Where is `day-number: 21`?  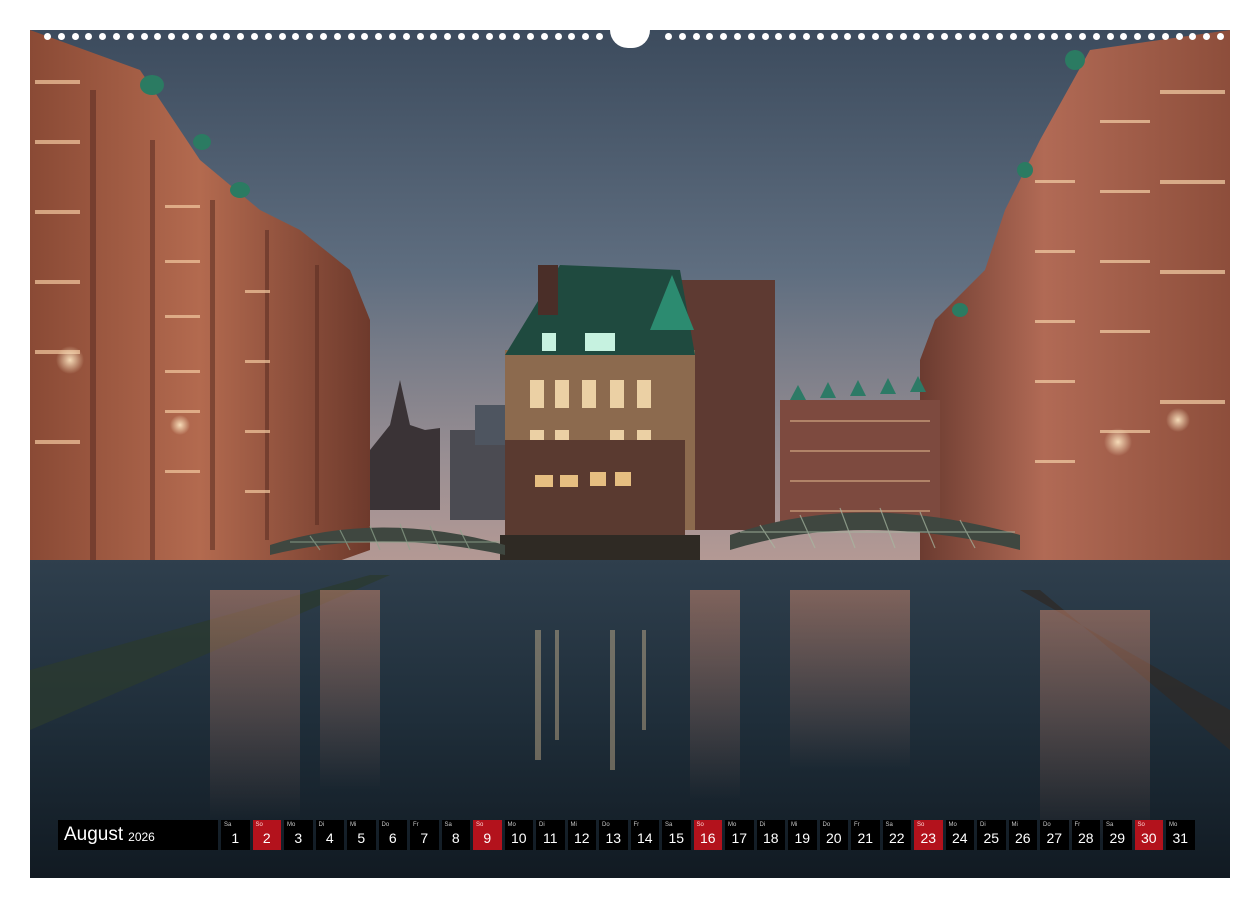 day-number: 21 is located at coordinates (865, 838).